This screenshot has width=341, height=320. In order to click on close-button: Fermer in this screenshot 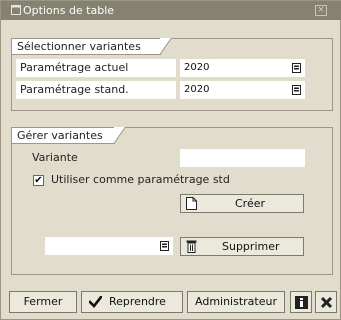, I will do `click(43, 302)`.